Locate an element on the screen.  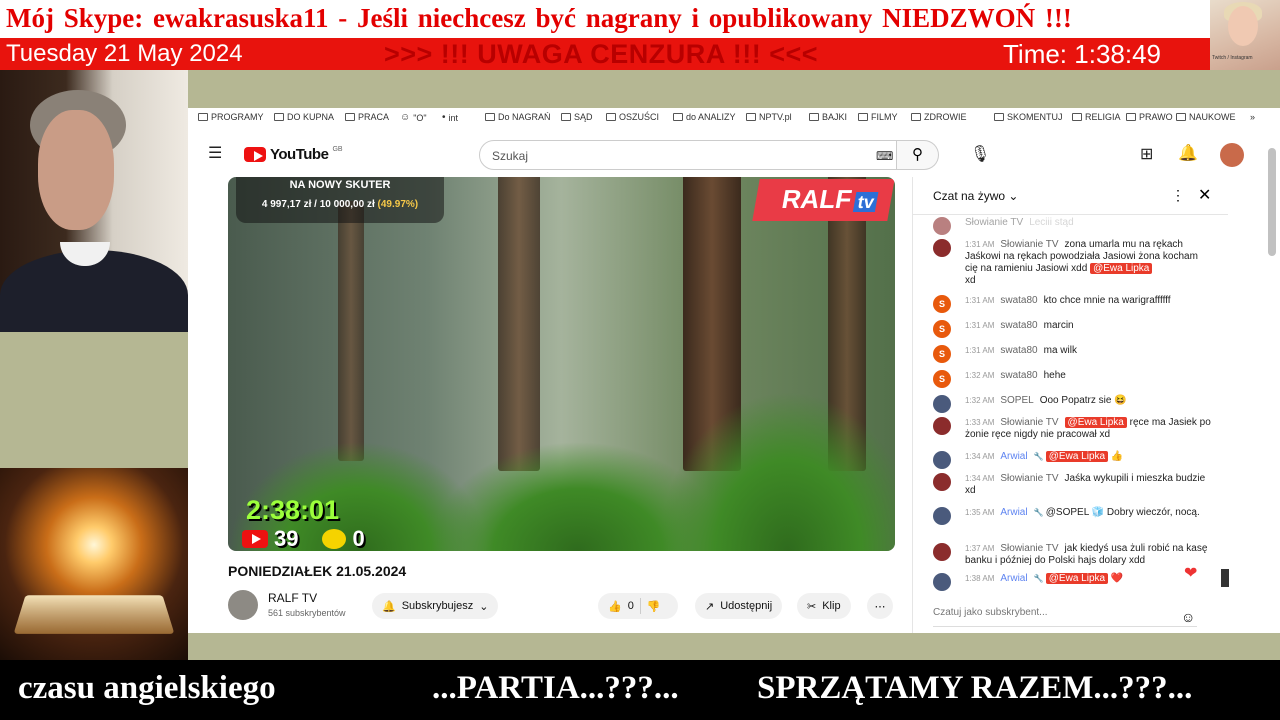
close-icon: ✕ is located at coordinates (1204, 195).